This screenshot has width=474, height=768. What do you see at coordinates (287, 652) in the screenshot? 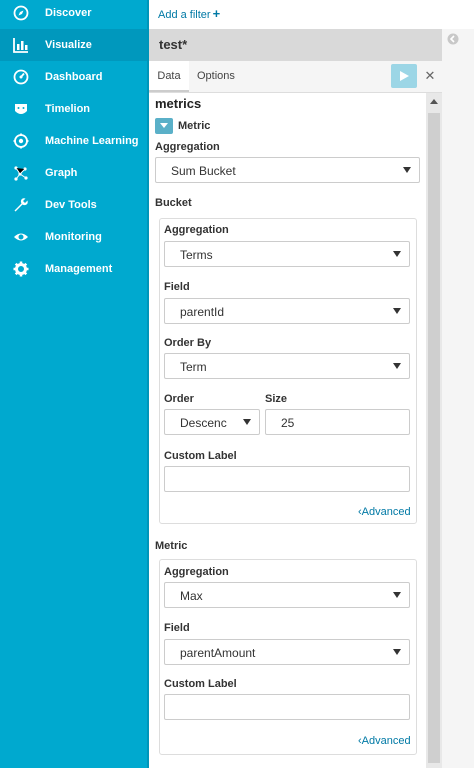
I see `metric-field-select: parentAmount` at bounding box center [287, 652].